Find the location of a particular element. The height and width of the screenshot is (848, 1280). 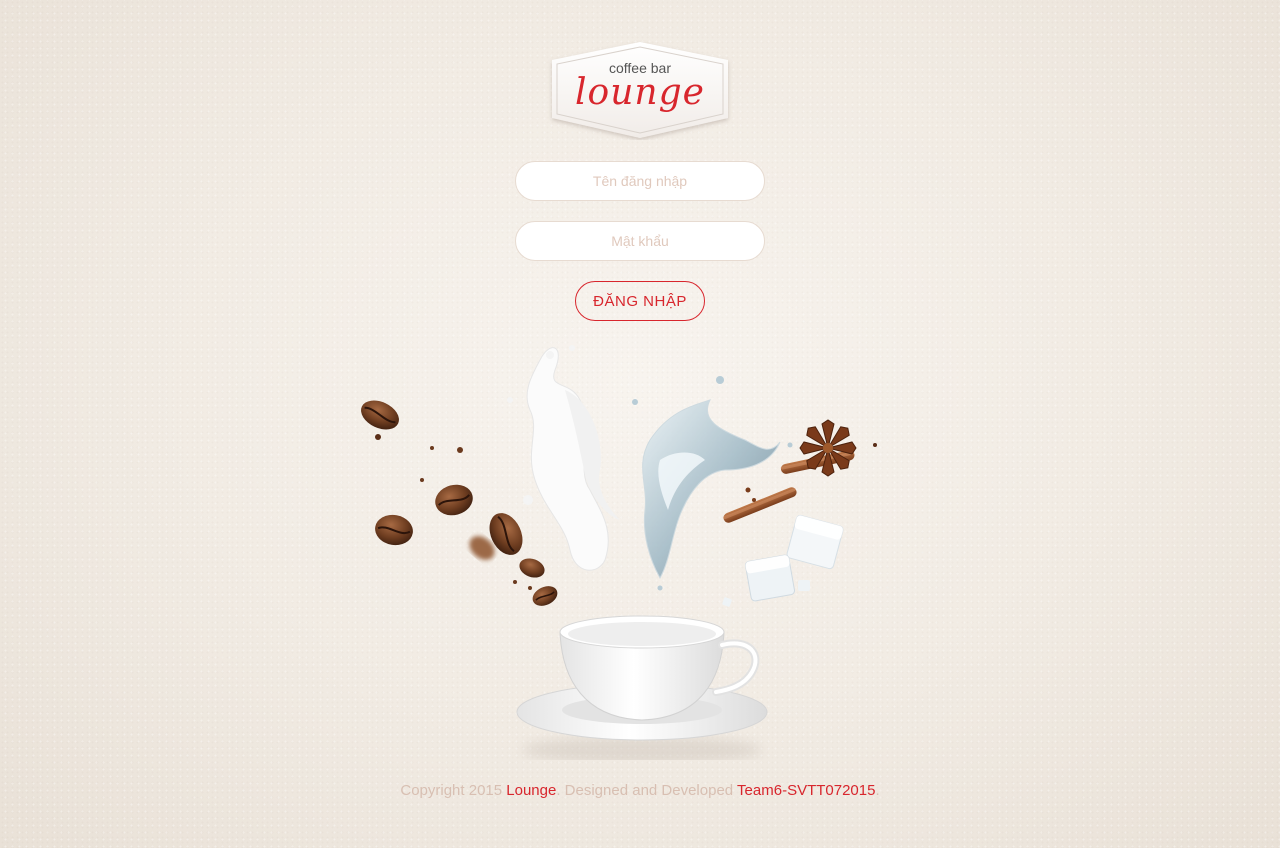

milk-splash-icon is located at coordinates (563, 458).